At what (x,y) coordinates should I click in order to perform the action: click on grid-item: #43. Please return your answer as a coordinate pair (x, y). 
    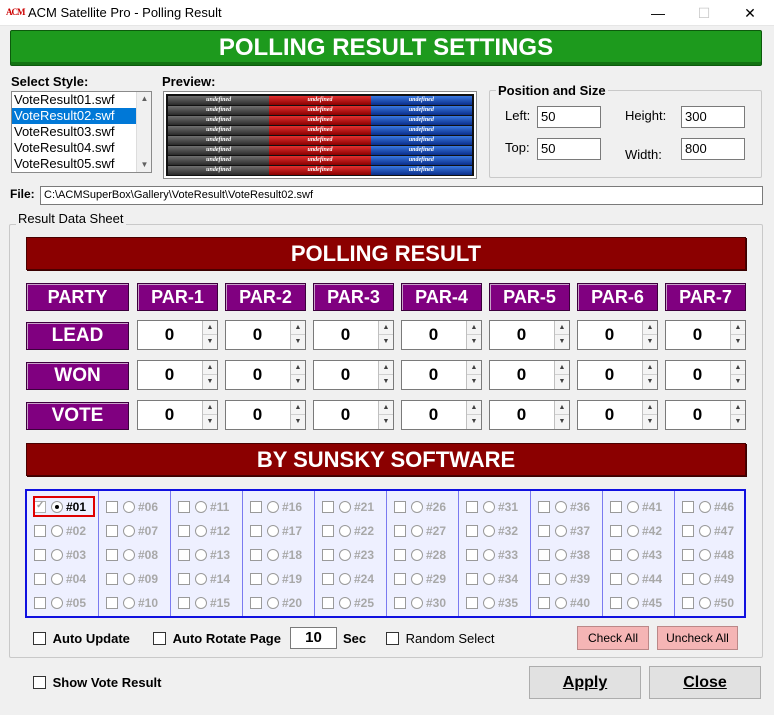
    Looking at the image, I should click on (636, 556).